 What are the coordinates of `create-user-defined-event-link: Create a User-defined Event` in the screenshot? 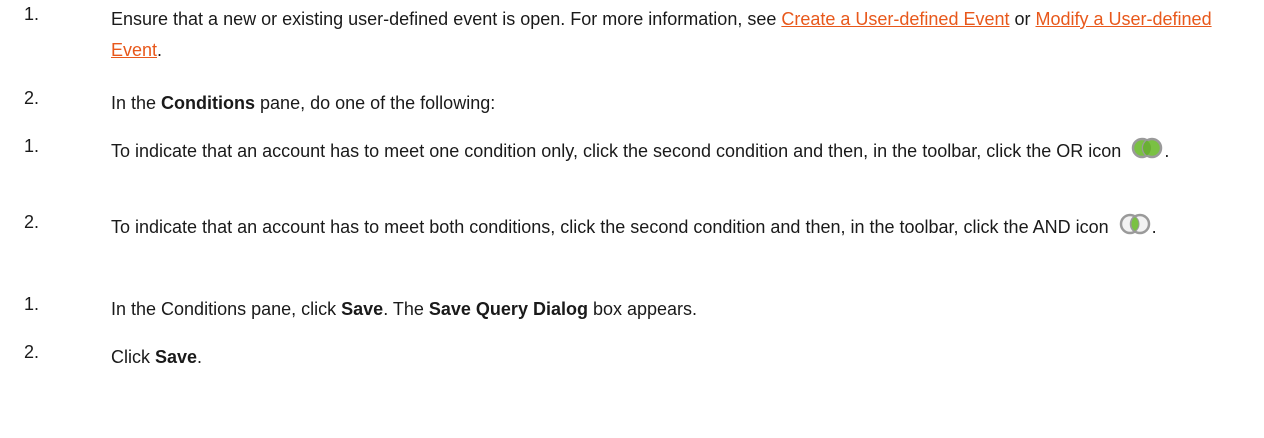 It's located at (895, 19).